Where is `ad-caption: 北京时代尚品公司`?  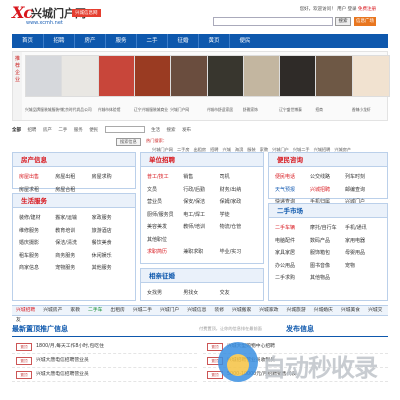 ad-caption: 北京时代尚品公司 is located at coordinates (80, 110).